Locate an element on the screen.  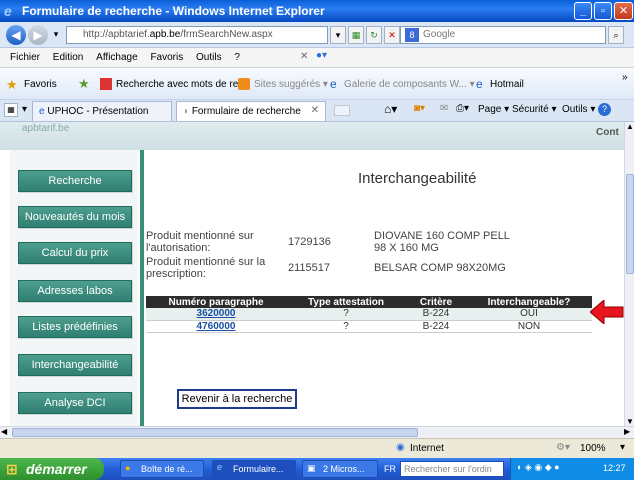
sidebar-item-listes-predefinies: Listes prédéfinies is located at coordinates (75, 327).